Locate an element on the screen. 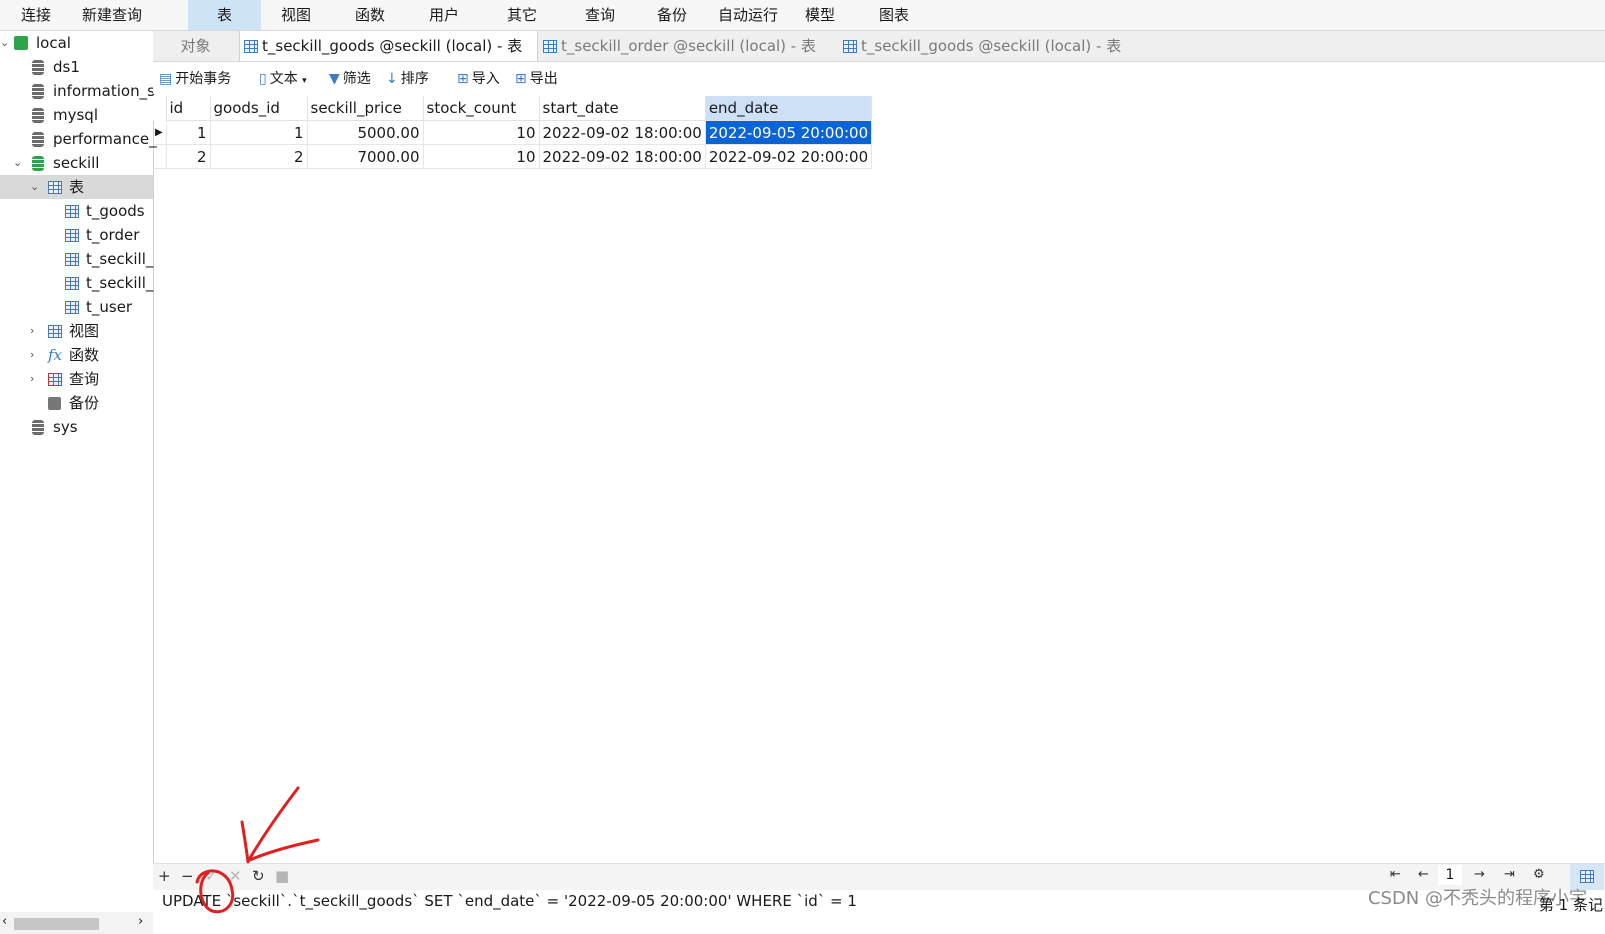 The height and width of the screenshot is (934, 1605). menu-view: 视图 is located at coordinates (296, 15).